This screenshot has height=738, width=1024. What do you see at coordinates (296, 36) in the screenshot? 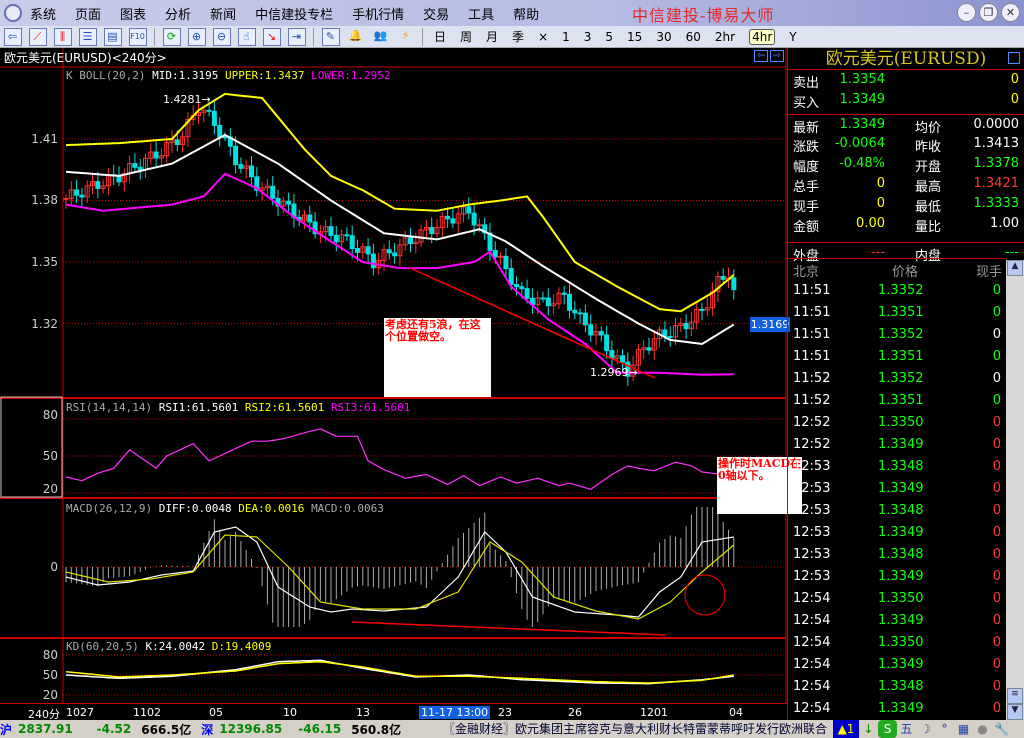
I see `export-icon: ⇥` at bounding box center [296, 36].